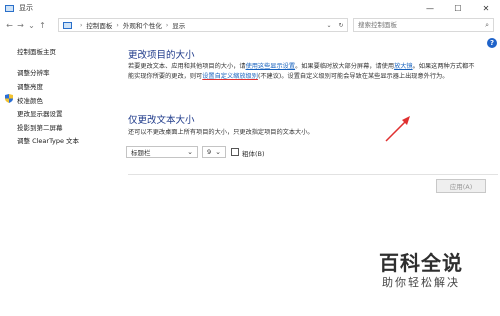 This screenshot has width=500, height=316. I want to click on para1-text-2: 。如果要临时放大部分屏幕，请使用, so click(345, 66).